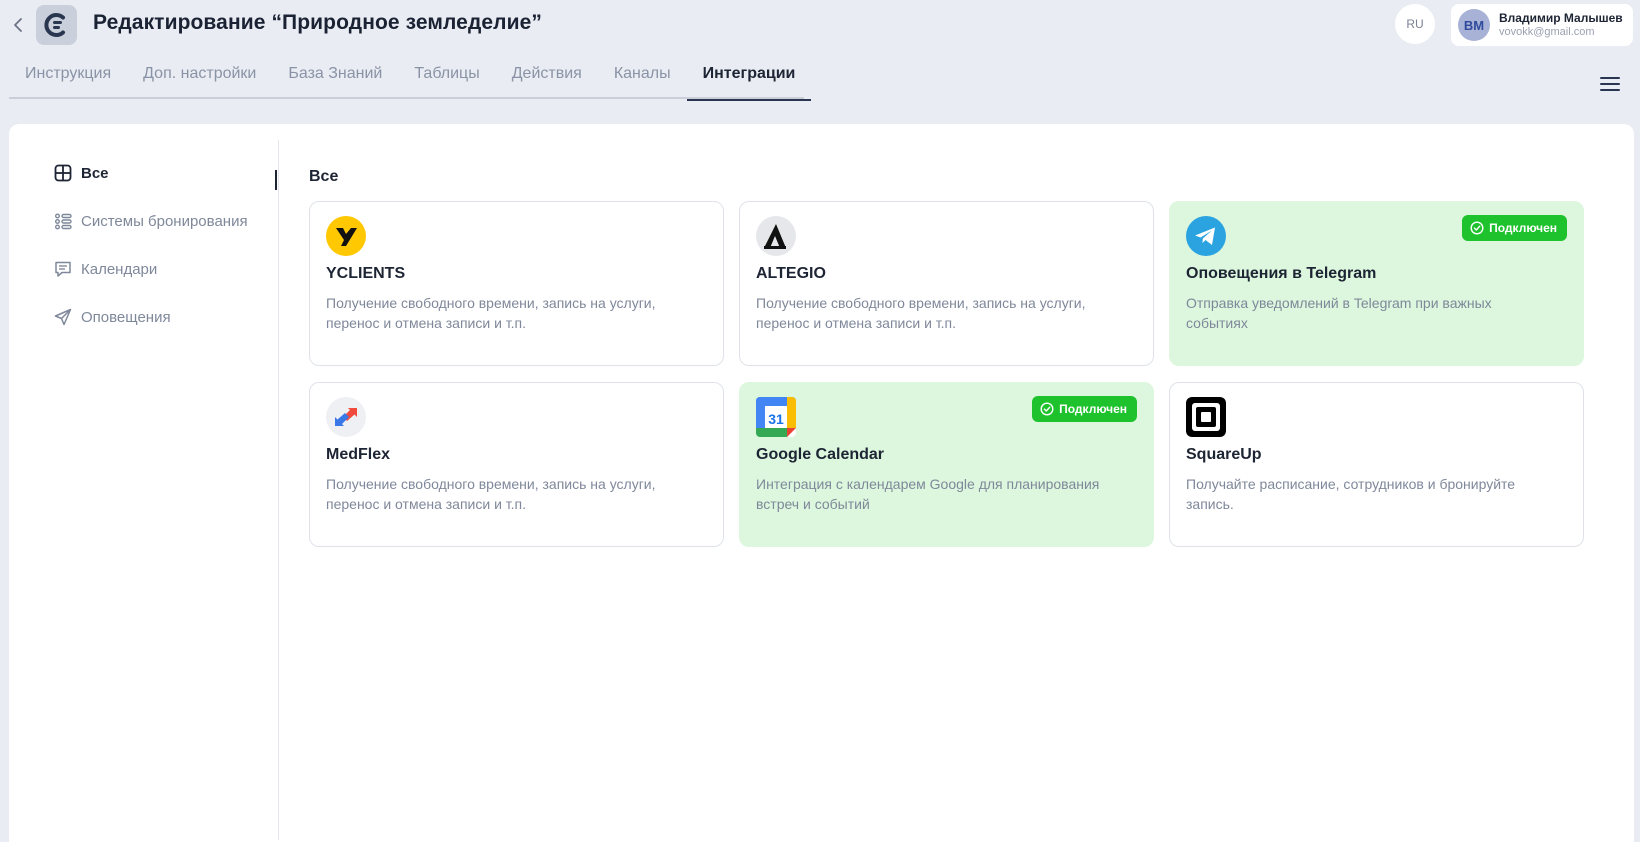 This screenshot has height=842, width=1640. Describe the element at coordinates (749, 78) in the screenshot. I see `tab-integrations: Интеграции` at that location.